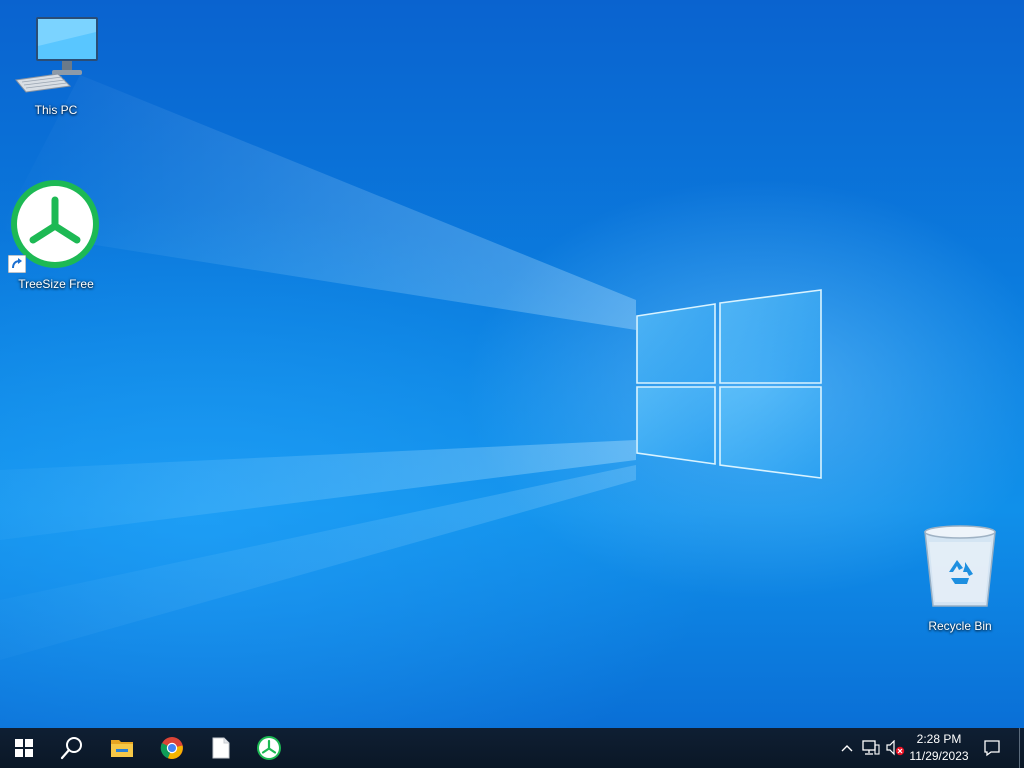  I want to click on network-icon, so click(871, 747).